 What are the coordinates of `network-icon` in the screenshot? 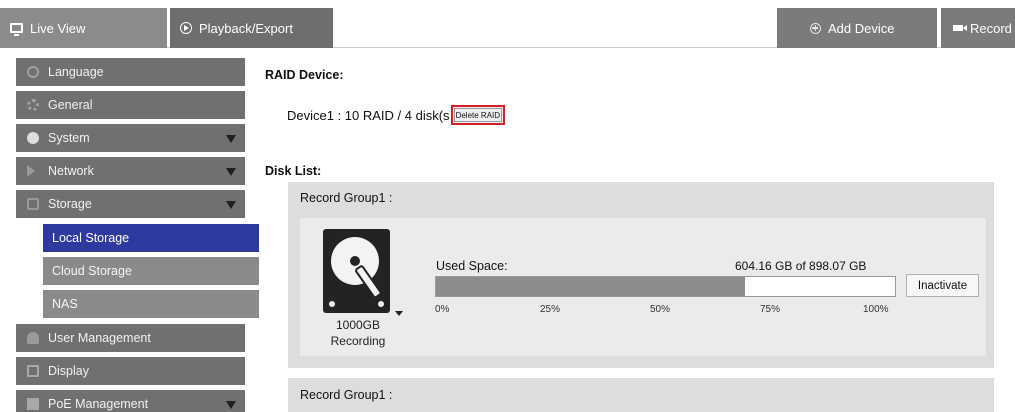 It's located at (33, 171).